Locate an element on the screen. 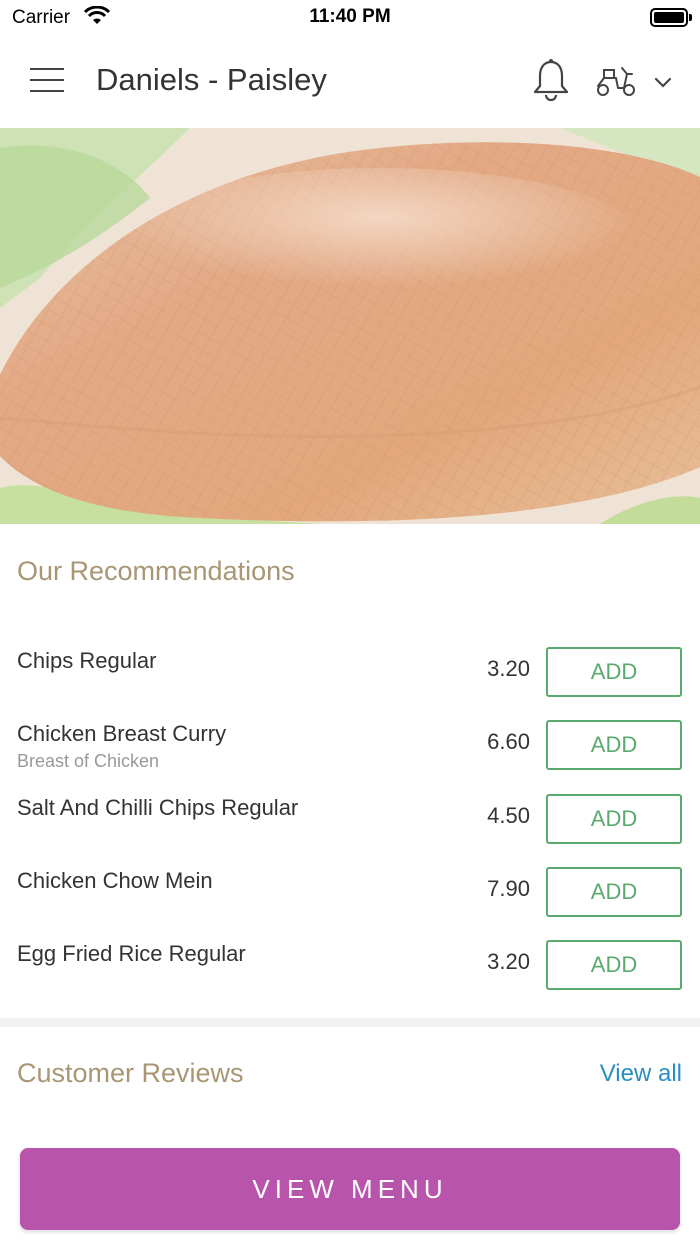 The height and width of the screenshot is (1244, 700). status-bar: Carrier 11:40 PM is located at coordinates (350, 18).